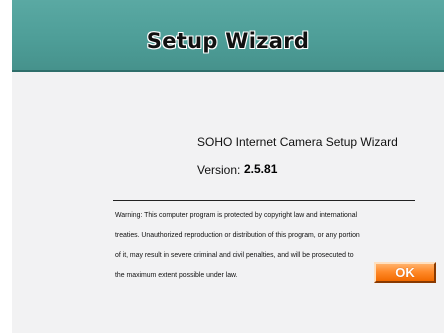 This screenshot has width=444, height=333. Describe the element at coordinates (297, 142) in the screenshot. I see `product-name: SOHO Internet Camera Setup Wizard` at that location.